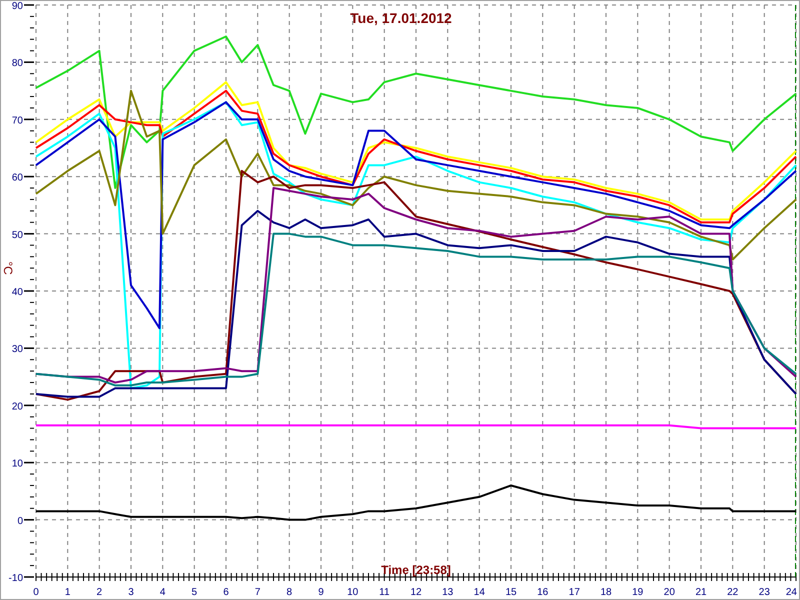  I want to click on axis-tick-label: 19, so click(638, 592).